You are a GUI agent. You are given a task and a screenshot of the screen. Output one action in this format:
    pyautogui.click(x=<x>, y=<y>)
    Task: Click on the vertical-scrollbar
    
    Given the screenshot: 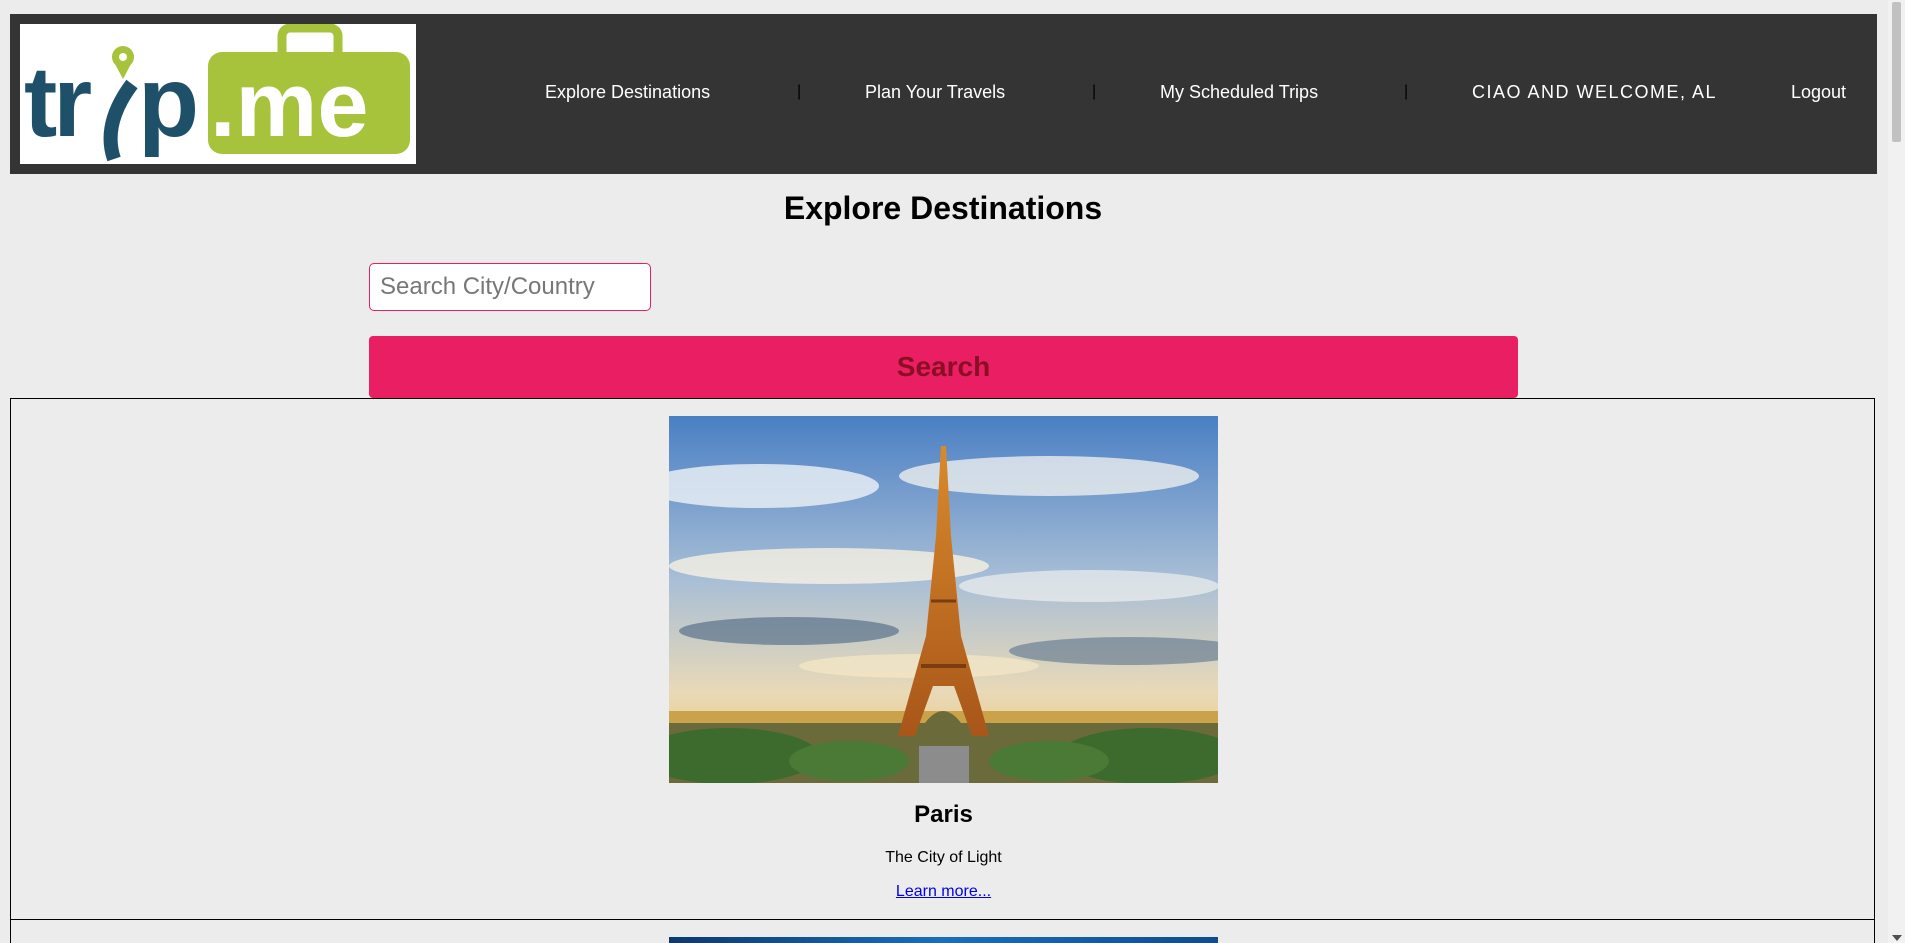 What is the action you would take?
    pyautogui.click(x=1896, y=471)
    